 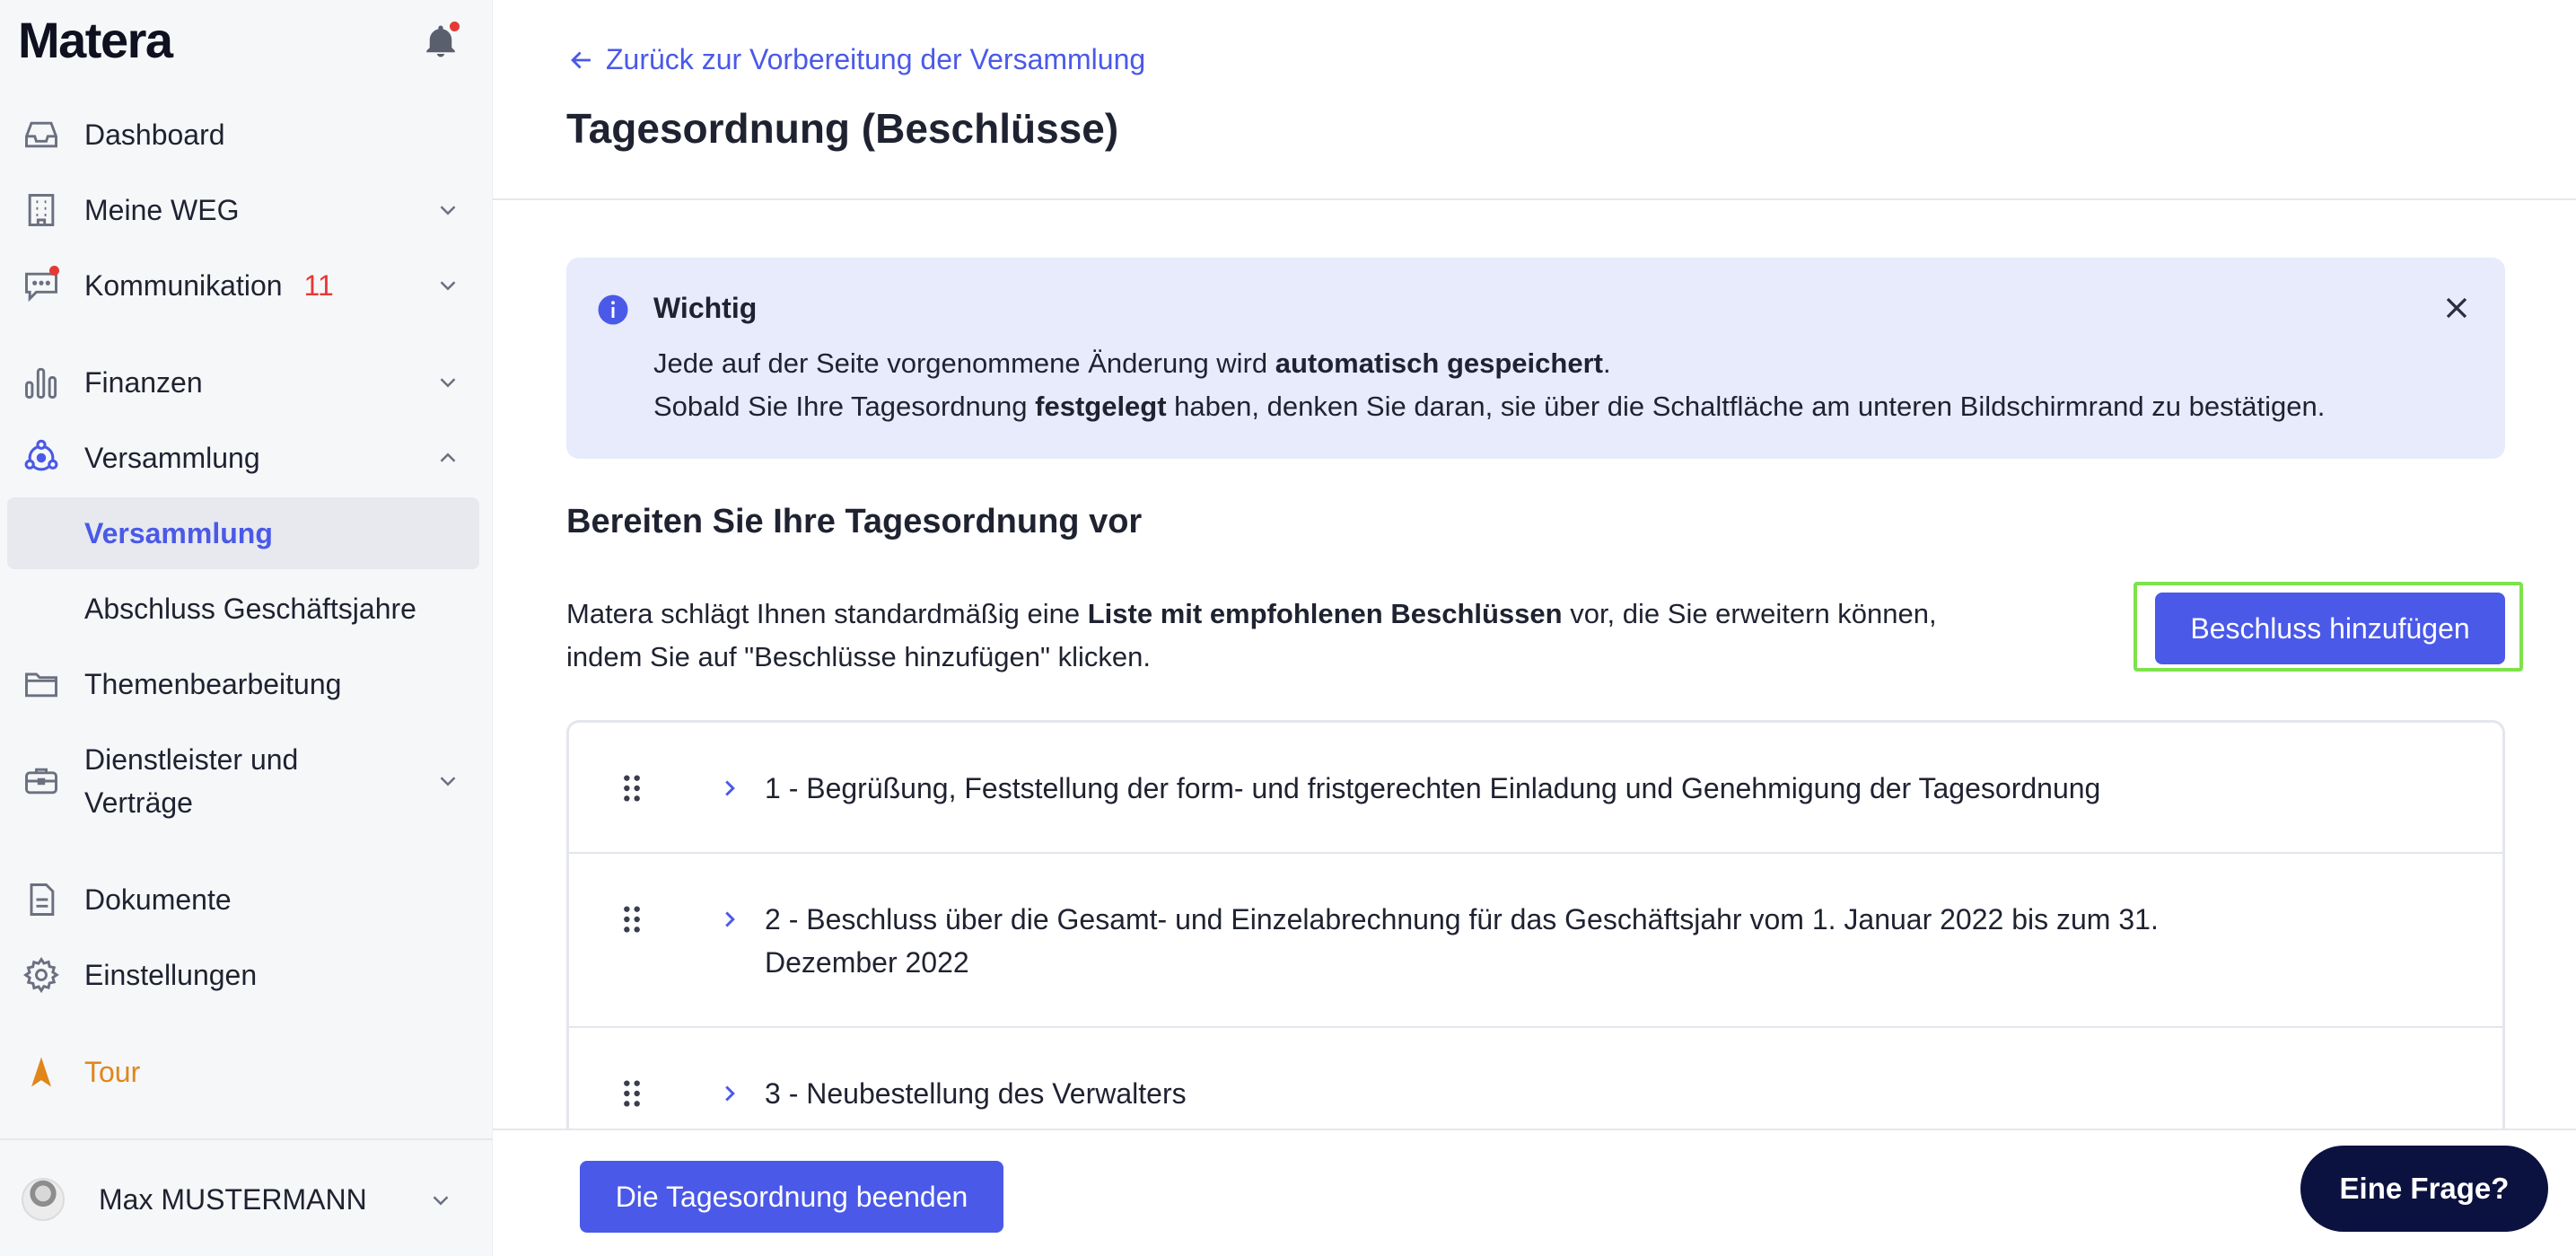 I want to click on header-divider, so click(x=1534, y=199).